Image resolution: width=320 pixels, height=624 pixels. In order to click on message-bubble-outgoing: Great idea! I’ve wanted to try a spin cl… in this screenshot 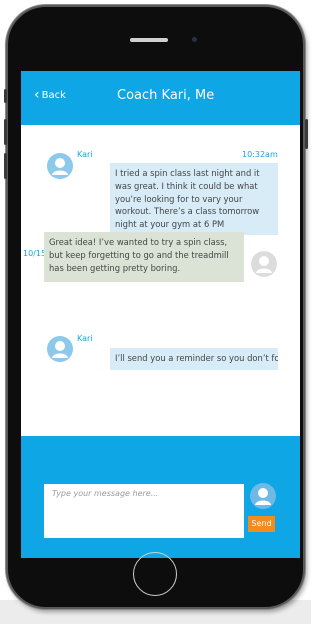, I will do `click(144, 257)`.